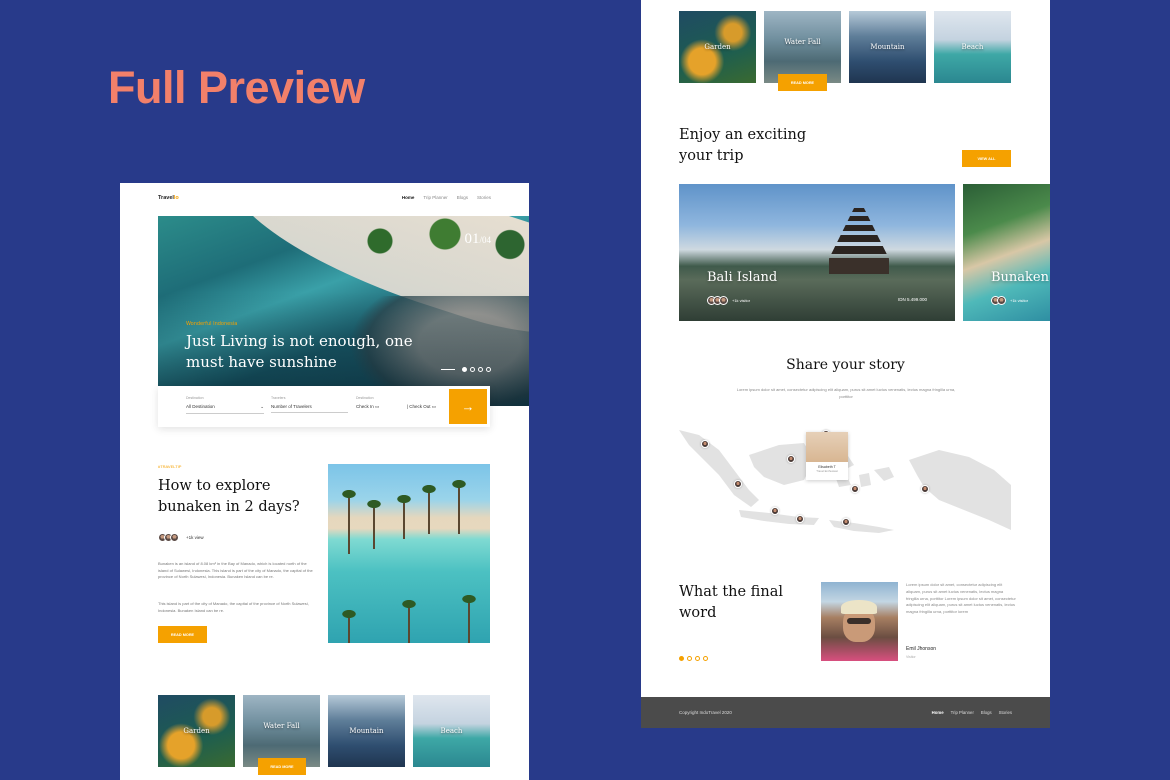 The width and height of the screenshot is (1170, 780). What do you see at coordinates (705, 712) in the screenshot?
I see `copyright: Copyright IndoTravel 2020` at bounding box center [705, 712].